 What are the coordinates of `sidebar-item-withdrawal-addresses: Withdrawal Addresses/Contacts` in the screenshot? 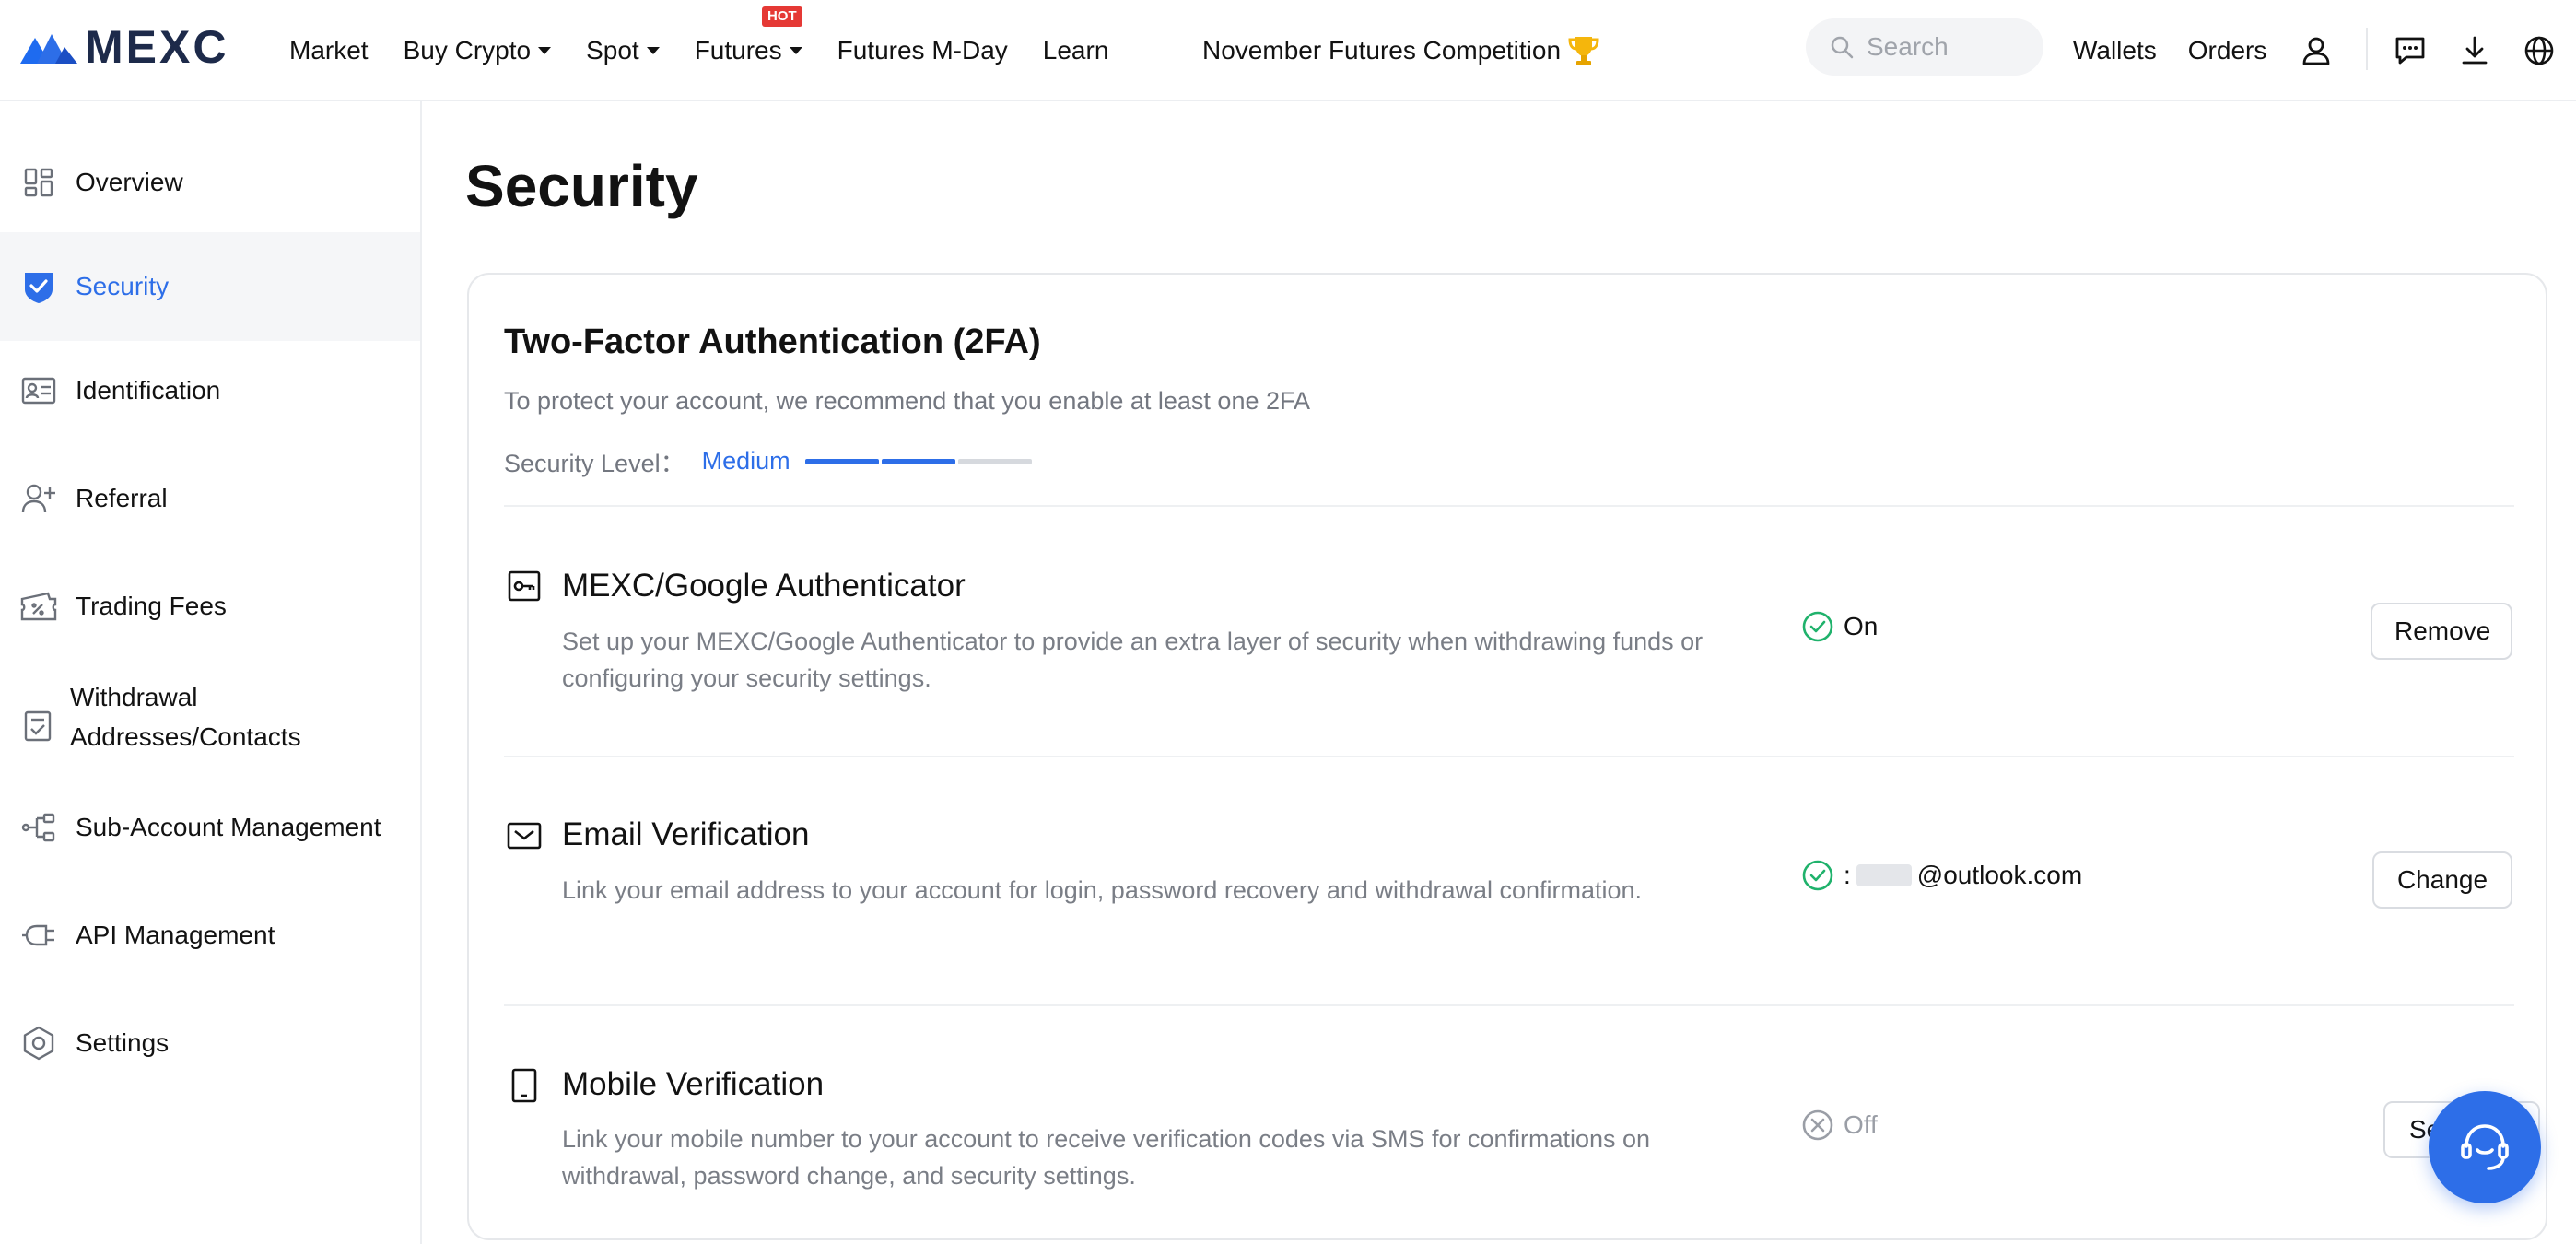 It's located at (210, 726).